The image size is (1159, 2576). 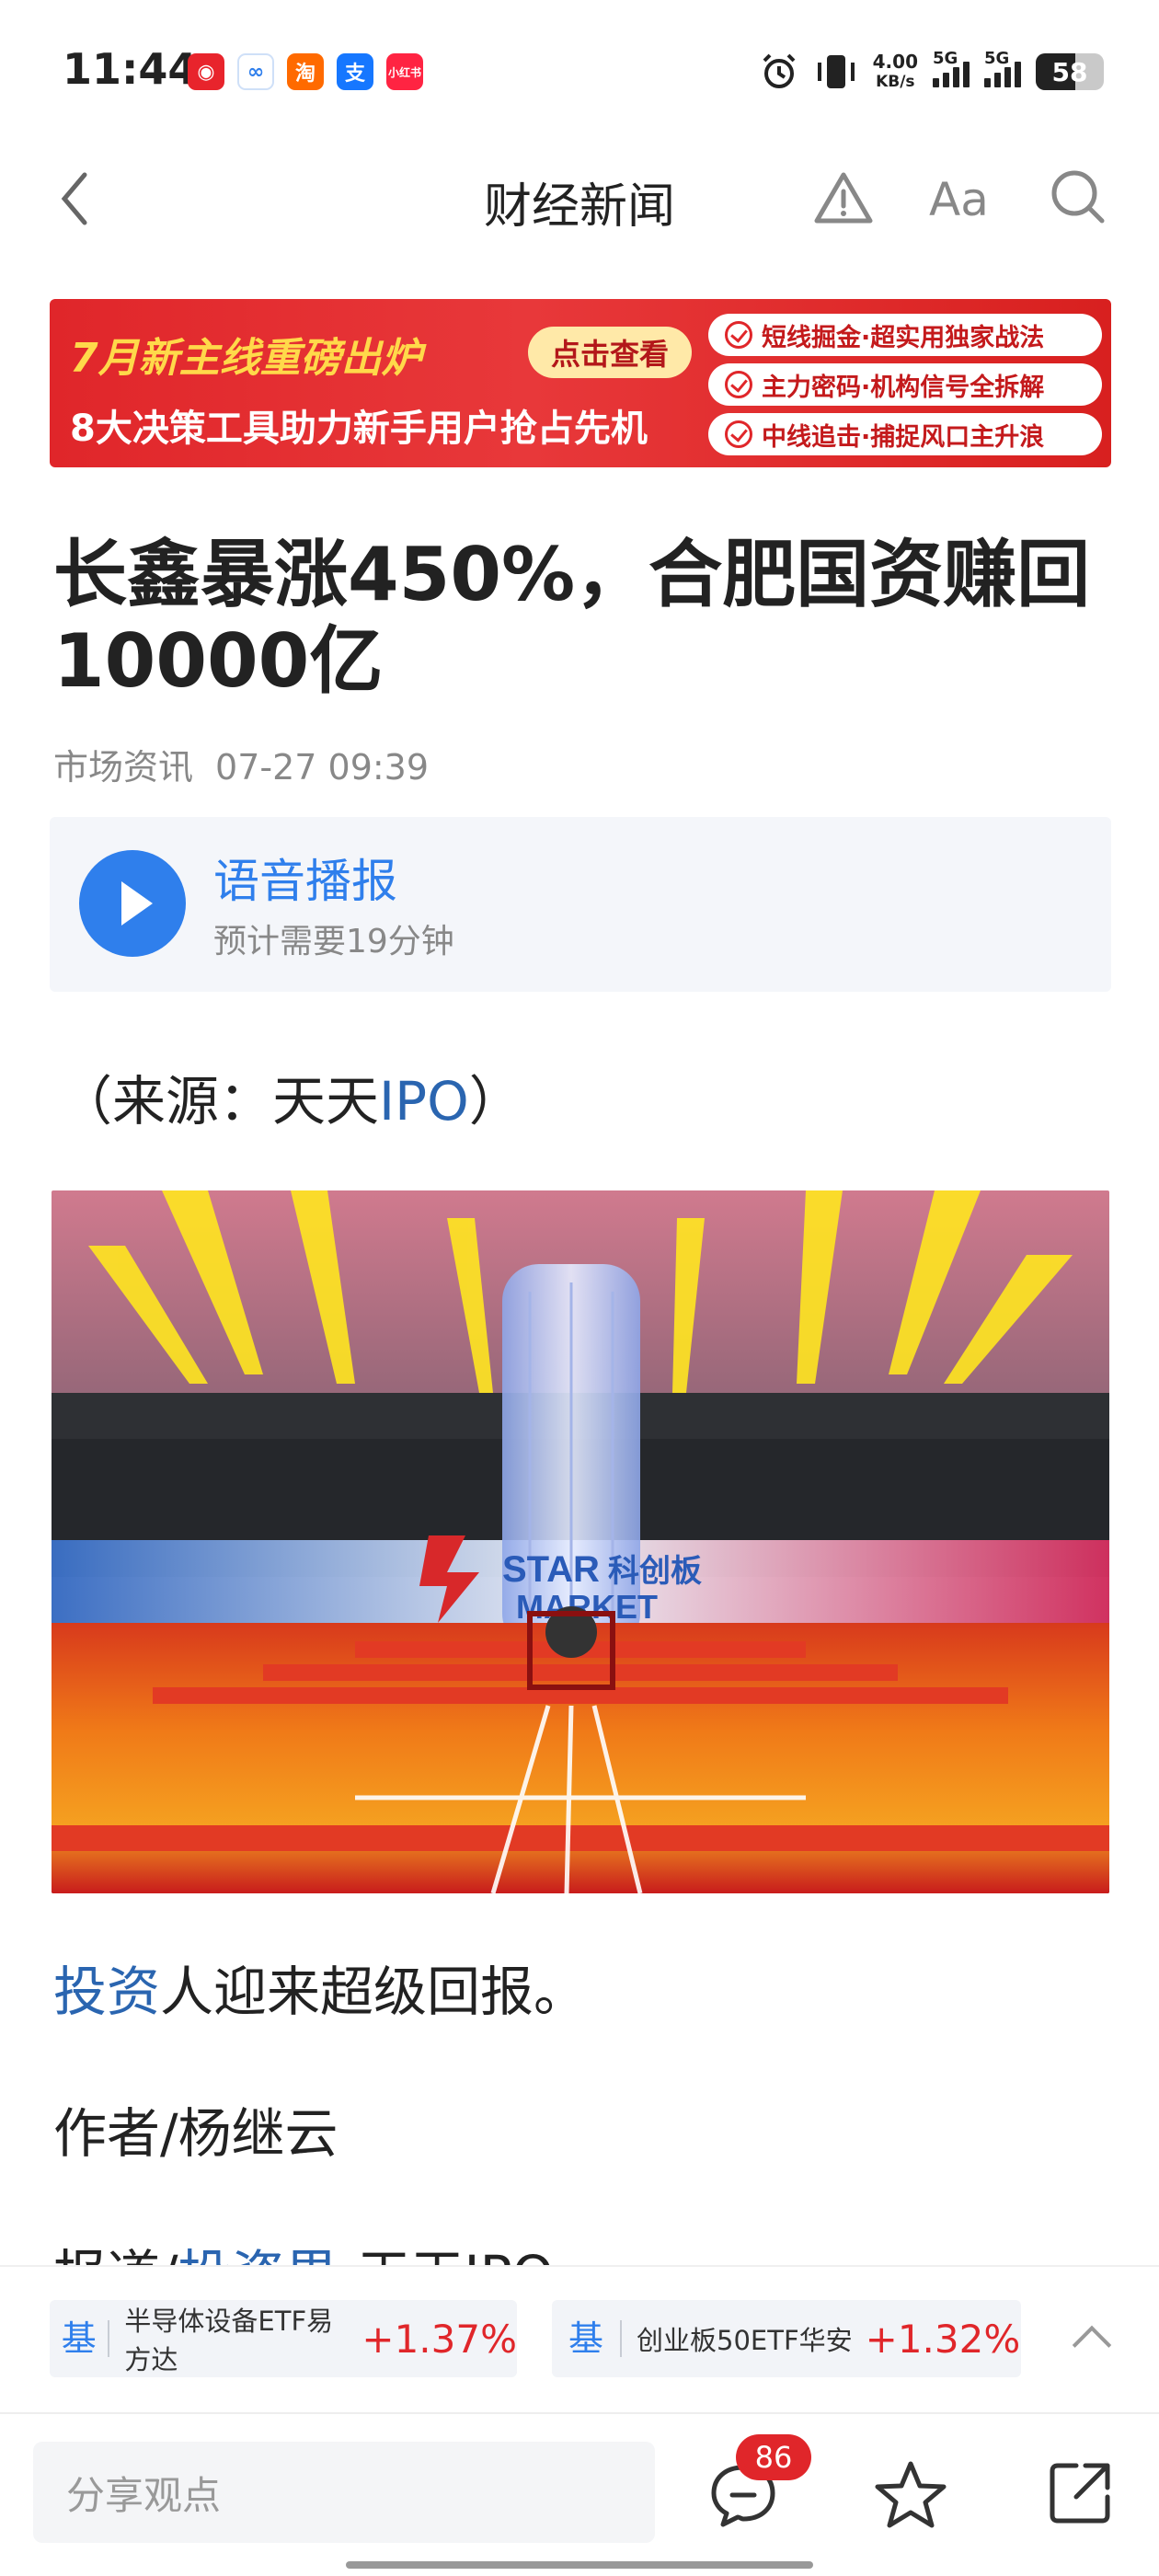 What do you see at coordinates (903, 437) in the screenshot?
I see `banner-pill-label: 中线追击·捕捉风口主升浪` at bounding box center [903, 437].